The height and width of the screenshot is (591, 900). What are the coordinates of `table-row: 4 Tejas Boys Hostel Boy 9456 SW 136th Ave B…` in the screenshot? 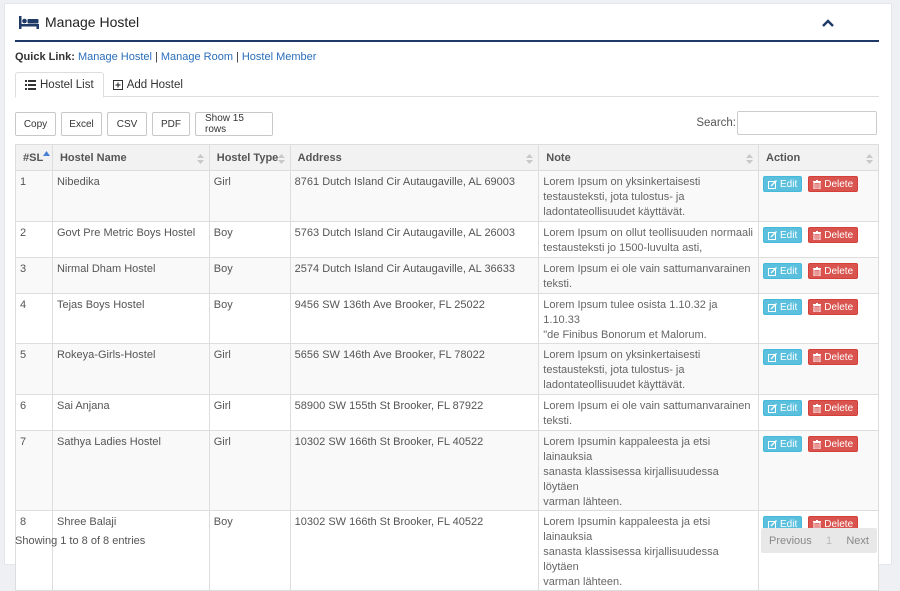 It's located at (447, 318).